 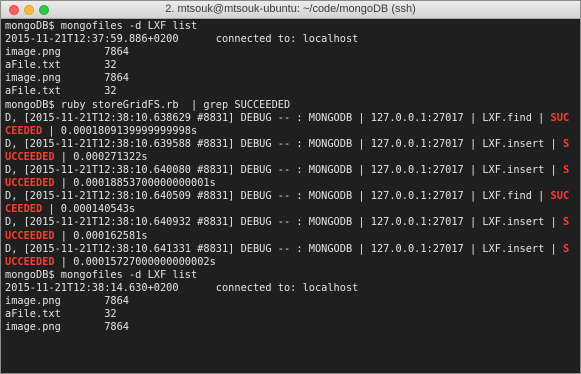 What do you see at coordinates (135, 183) in the screenshot?
I see `terminal-text: | 0.00018853700000000001s` at bounding box center [135, 183].